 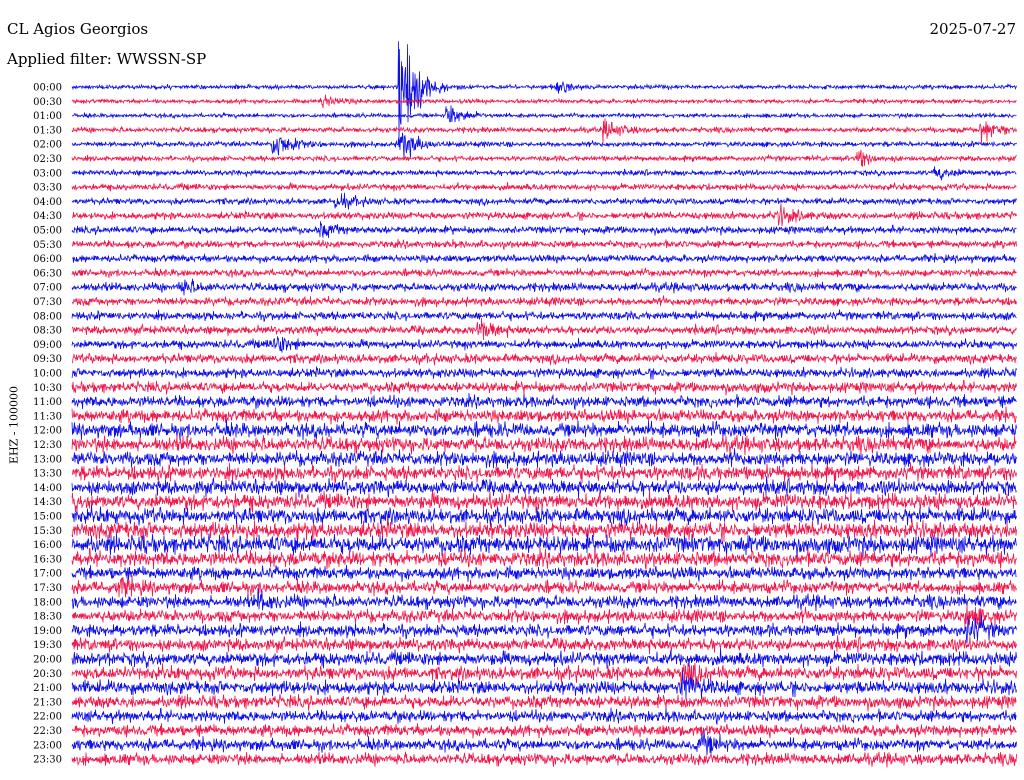 What do you see at coordinates (47, 388) in the screenshot?
I see `time-tick-label: 10:30` at bounding box center [47, 388].